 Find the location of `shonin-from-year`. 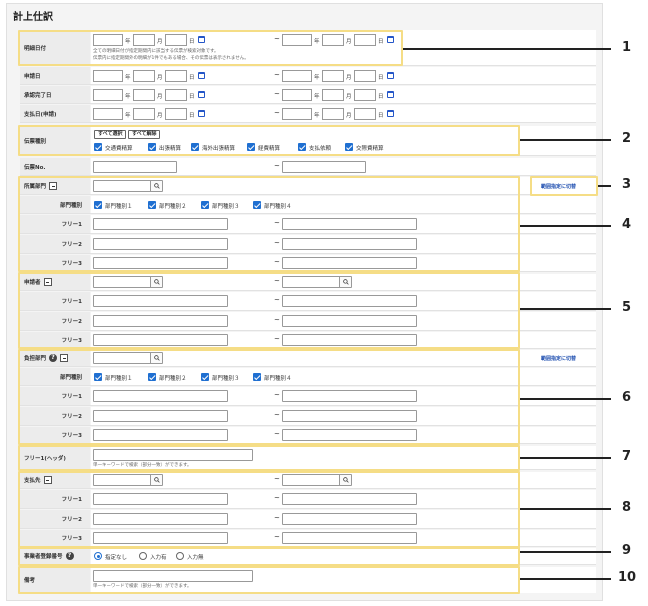

shonin-from-year is located at coordinates (108, 95).